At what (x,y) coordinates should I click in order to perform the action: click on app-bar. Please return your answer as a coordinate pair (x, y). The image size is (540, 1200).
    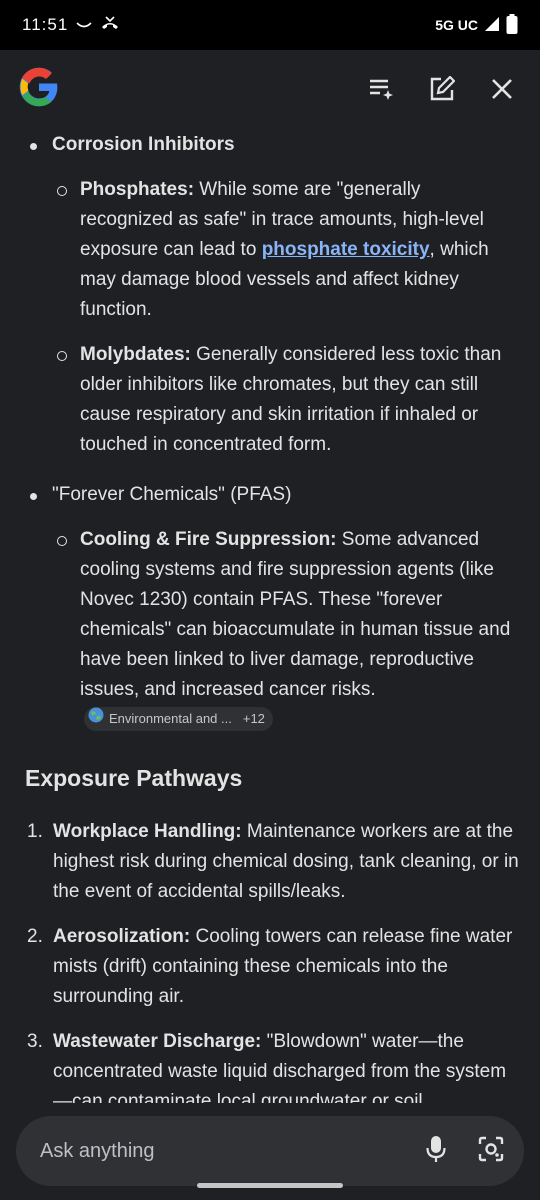
    Looking at the image, I should click on (270, 89).